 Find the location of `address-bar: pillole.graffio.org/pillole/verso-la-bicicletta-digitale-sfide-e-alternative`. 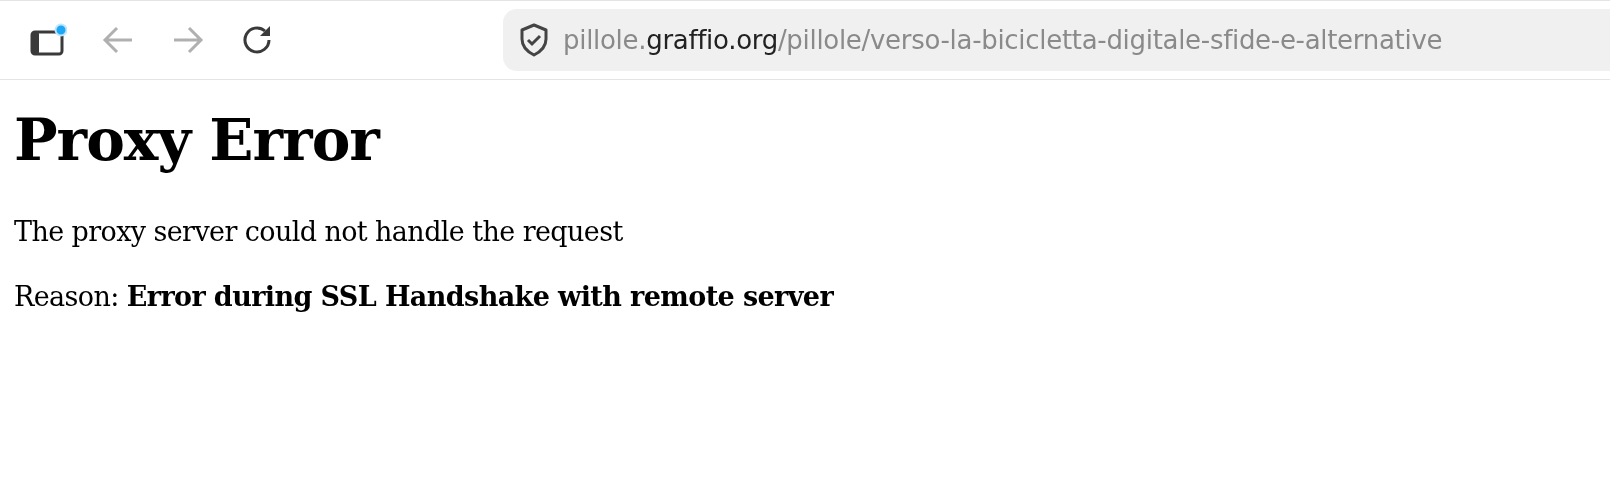

address-bar: pillole.graffio.org/pillole/verso-la-bicicletta-digitale-sfide-e-alternative is located at coordinates (1056, 40).